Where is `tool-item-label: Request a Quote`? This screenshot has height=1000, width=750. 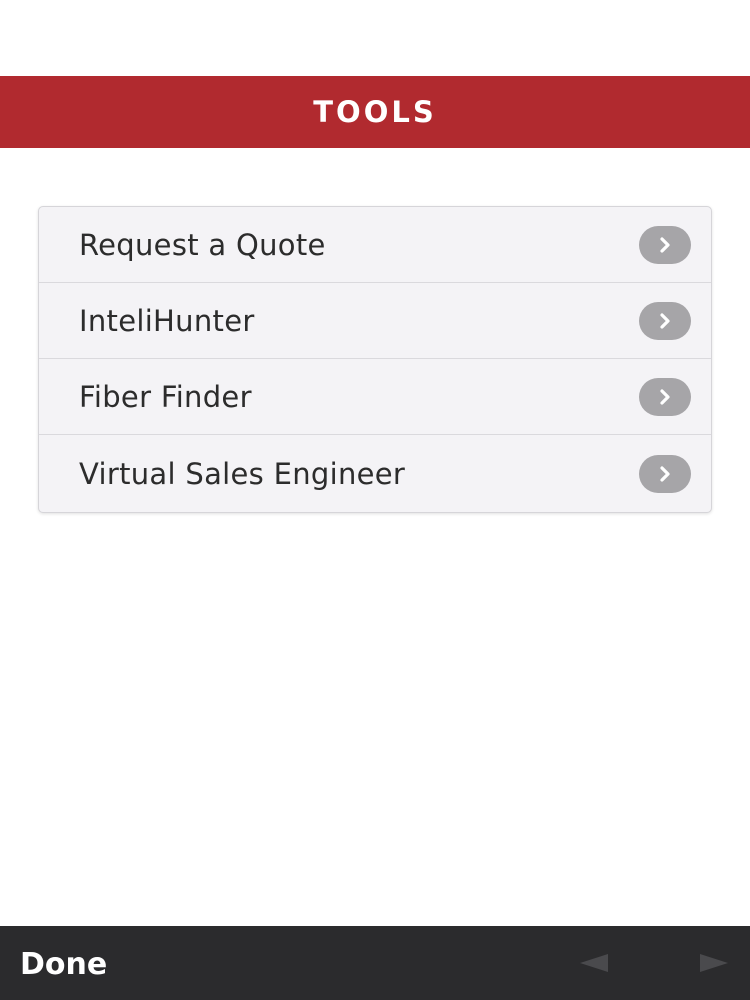
tool-item-label: Request a Quote is located at coordinates (202, 244).